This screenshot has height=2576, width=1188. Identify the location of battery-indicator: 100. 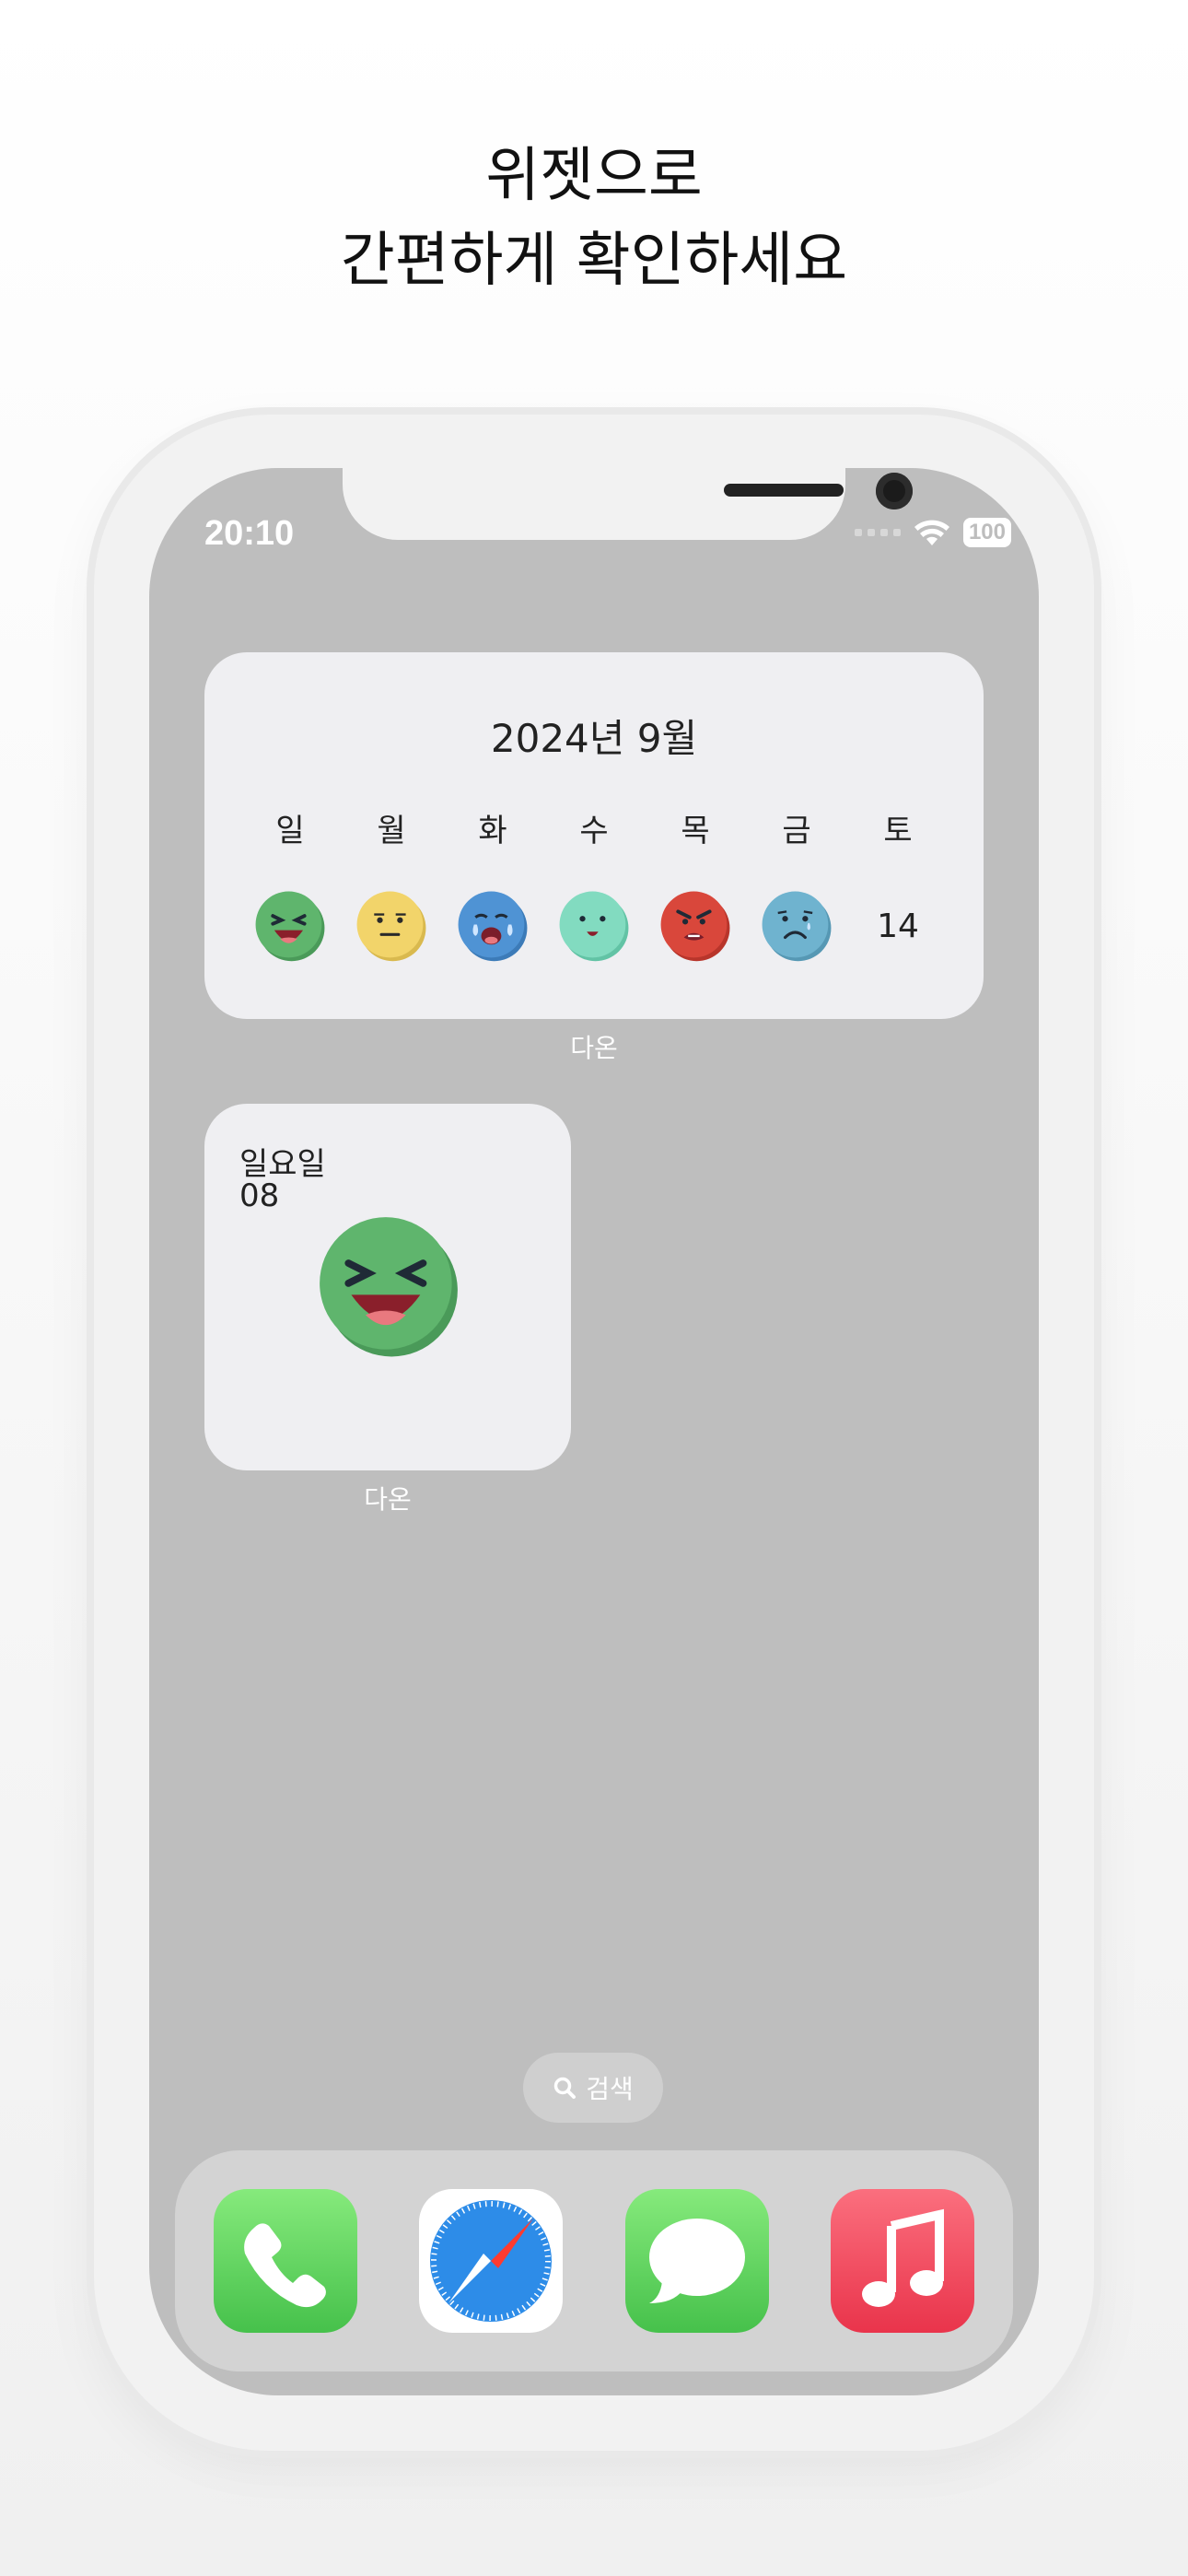
(986, 532).